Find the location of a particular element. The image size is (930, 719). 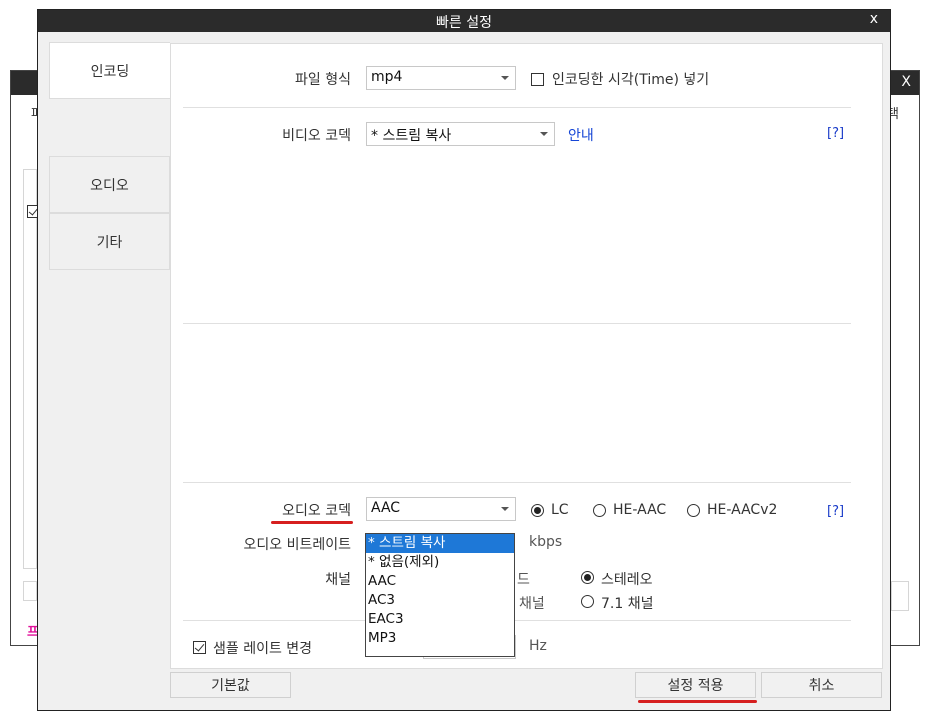

video-codec-value: * 스트림 복사 is located at coordinates (411, 136).